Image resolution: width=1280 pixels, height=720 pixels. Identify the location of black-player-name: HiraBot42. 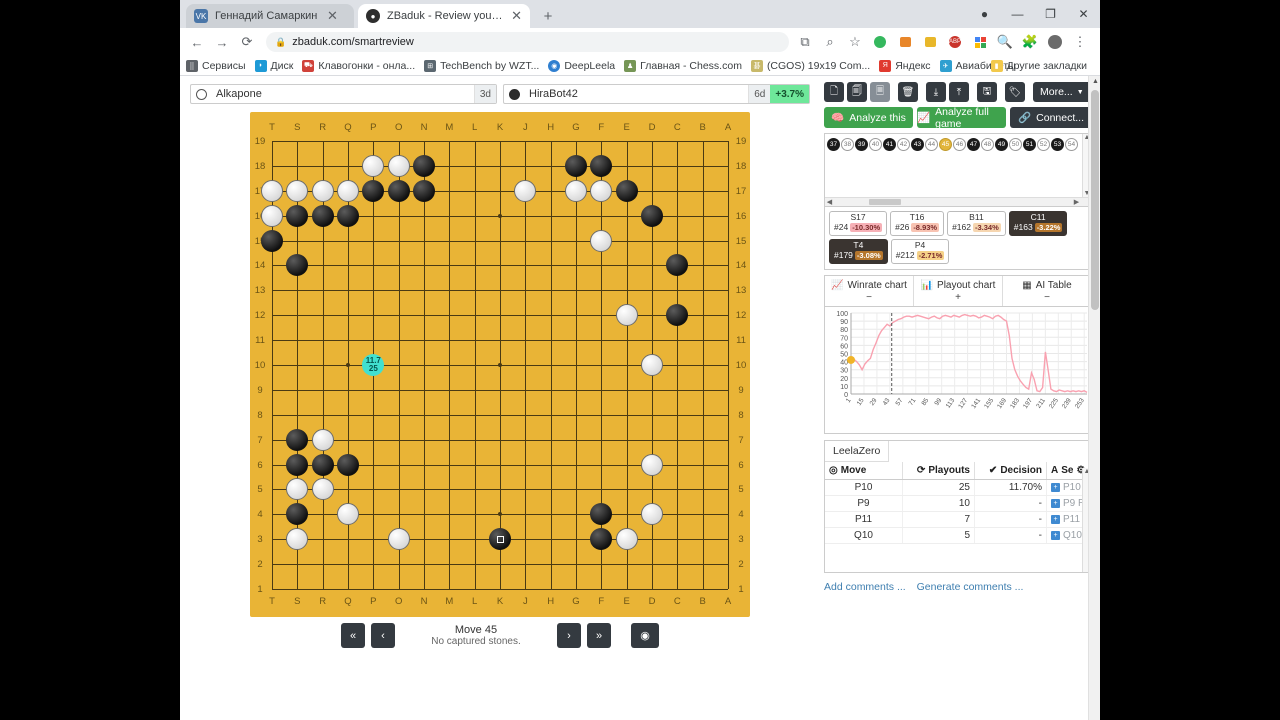
(636, 94).